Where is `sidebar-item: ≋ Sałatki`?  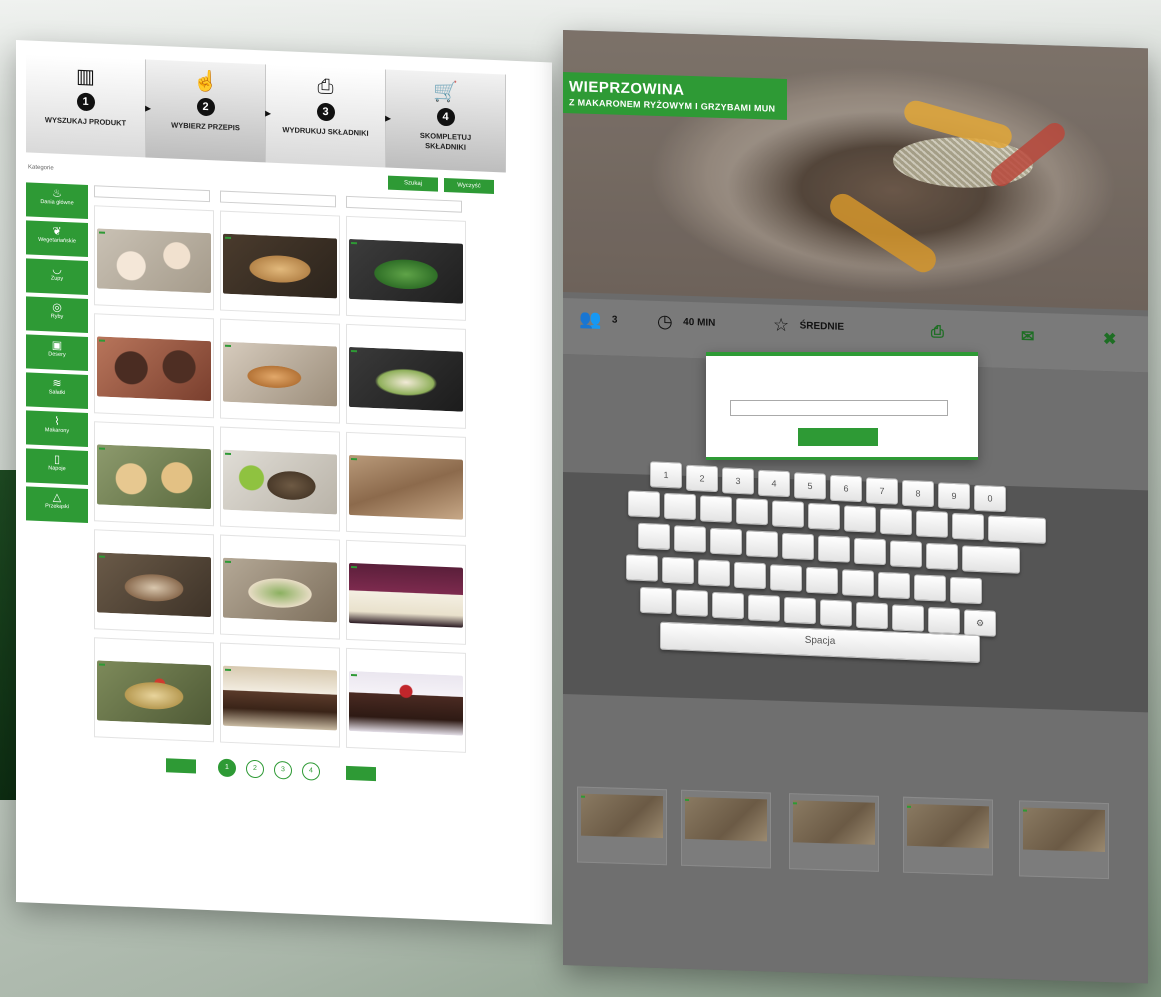
sidebar-item: ≋ Sałatki is located at coordinates (57, 391).